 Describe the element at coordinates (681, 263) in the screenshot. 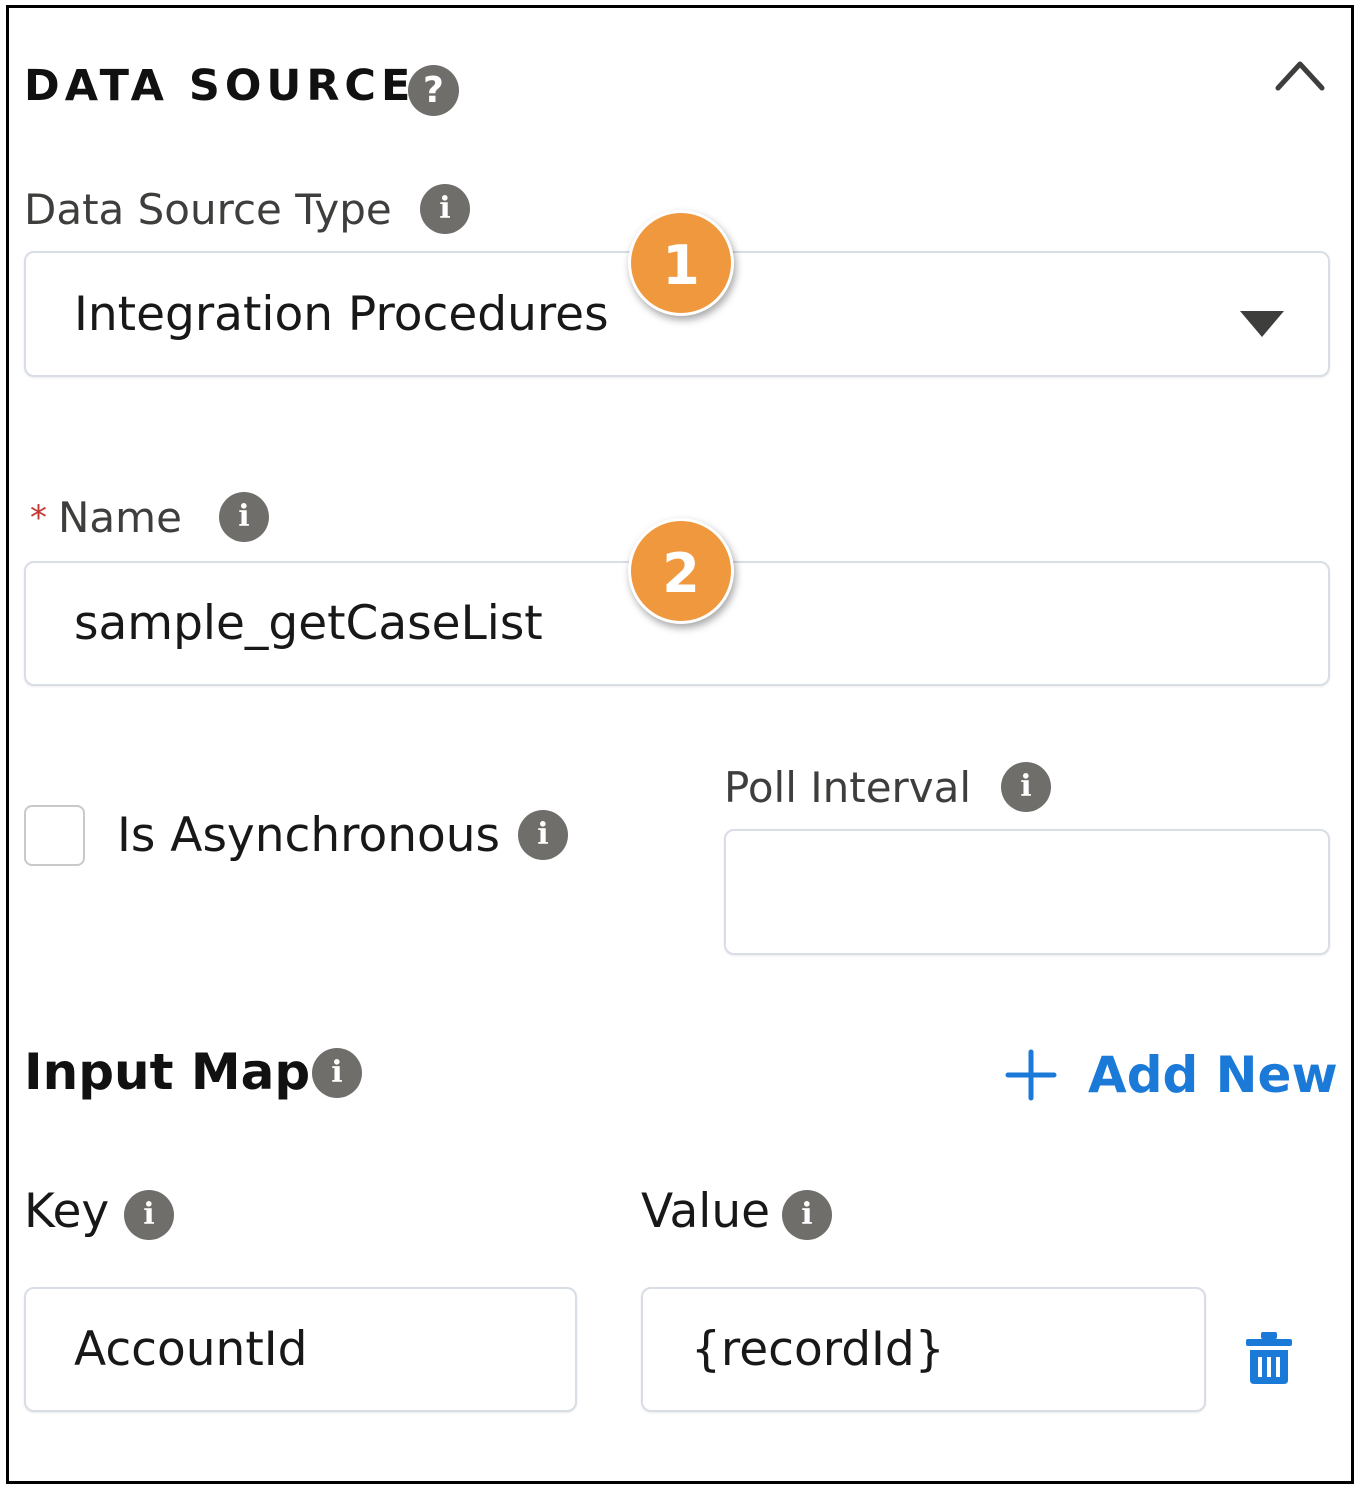

I see `callout-badge-1: 1` at that location.